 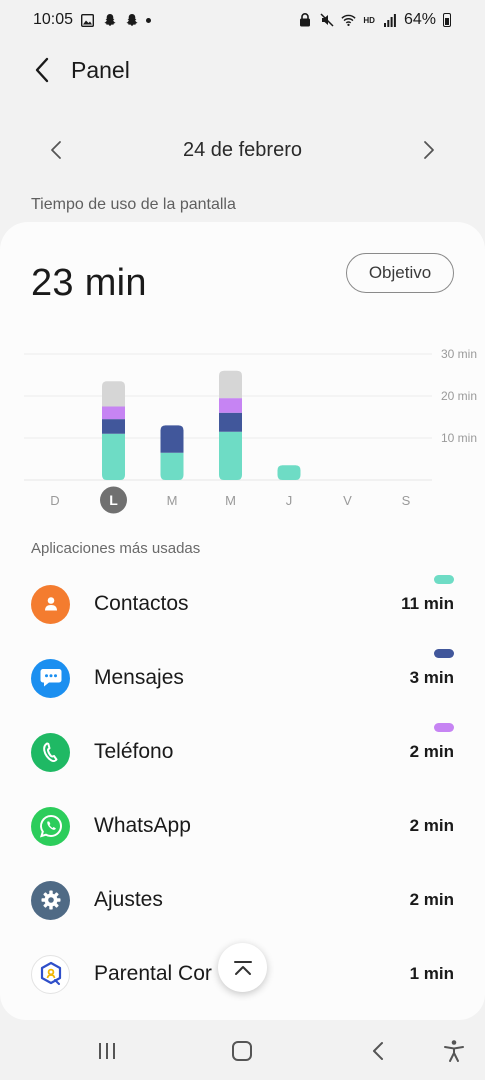 What do you see at coordinates (250, 430) in the screenshot?
I see `weekly-usage-chart: 10 min 20 min 30 min D L M M J V S` at bounding box center [250, 430].